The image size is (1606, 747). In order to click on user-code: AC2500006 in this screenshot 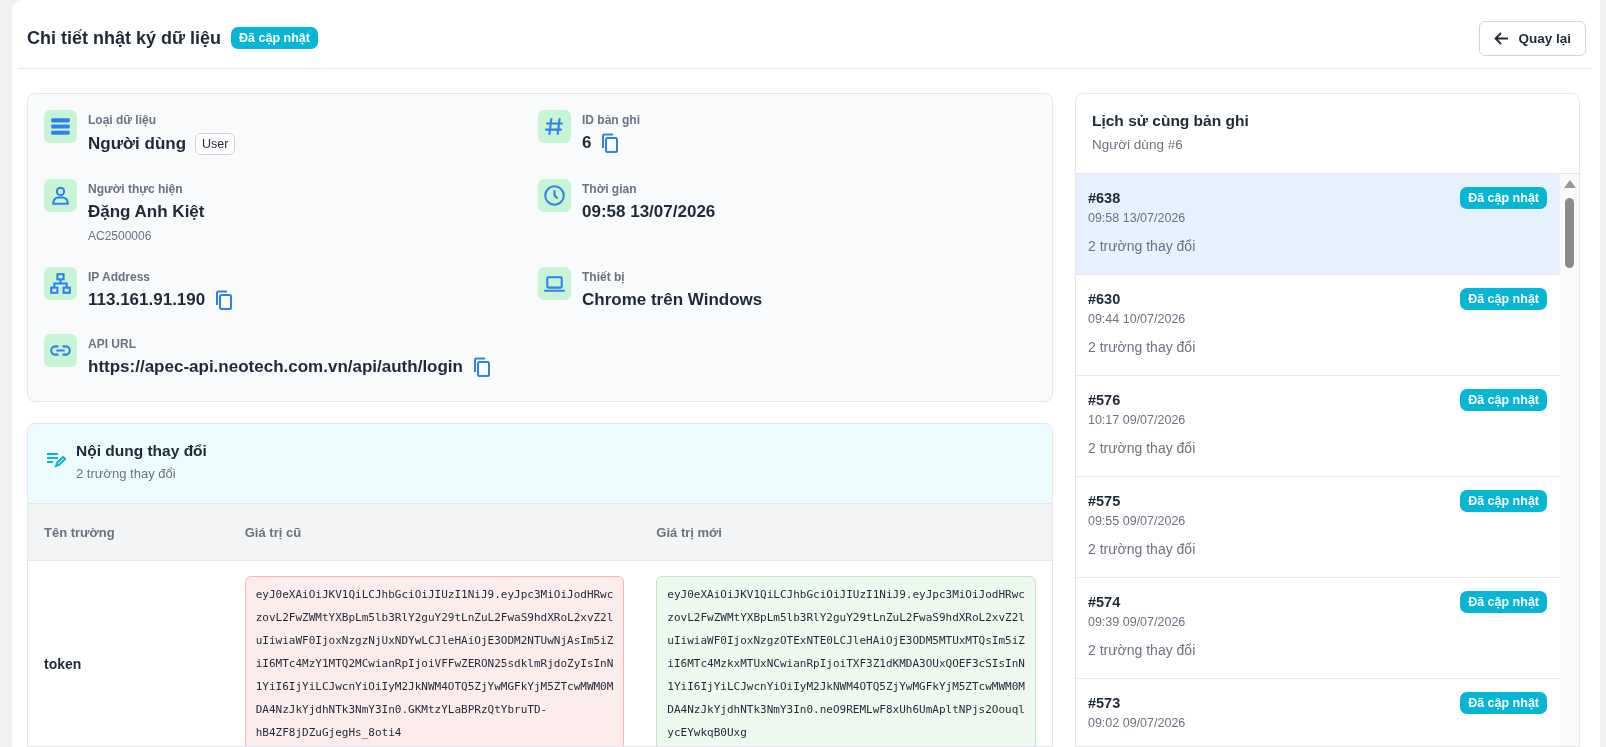, I will do `click(120, 236)`.